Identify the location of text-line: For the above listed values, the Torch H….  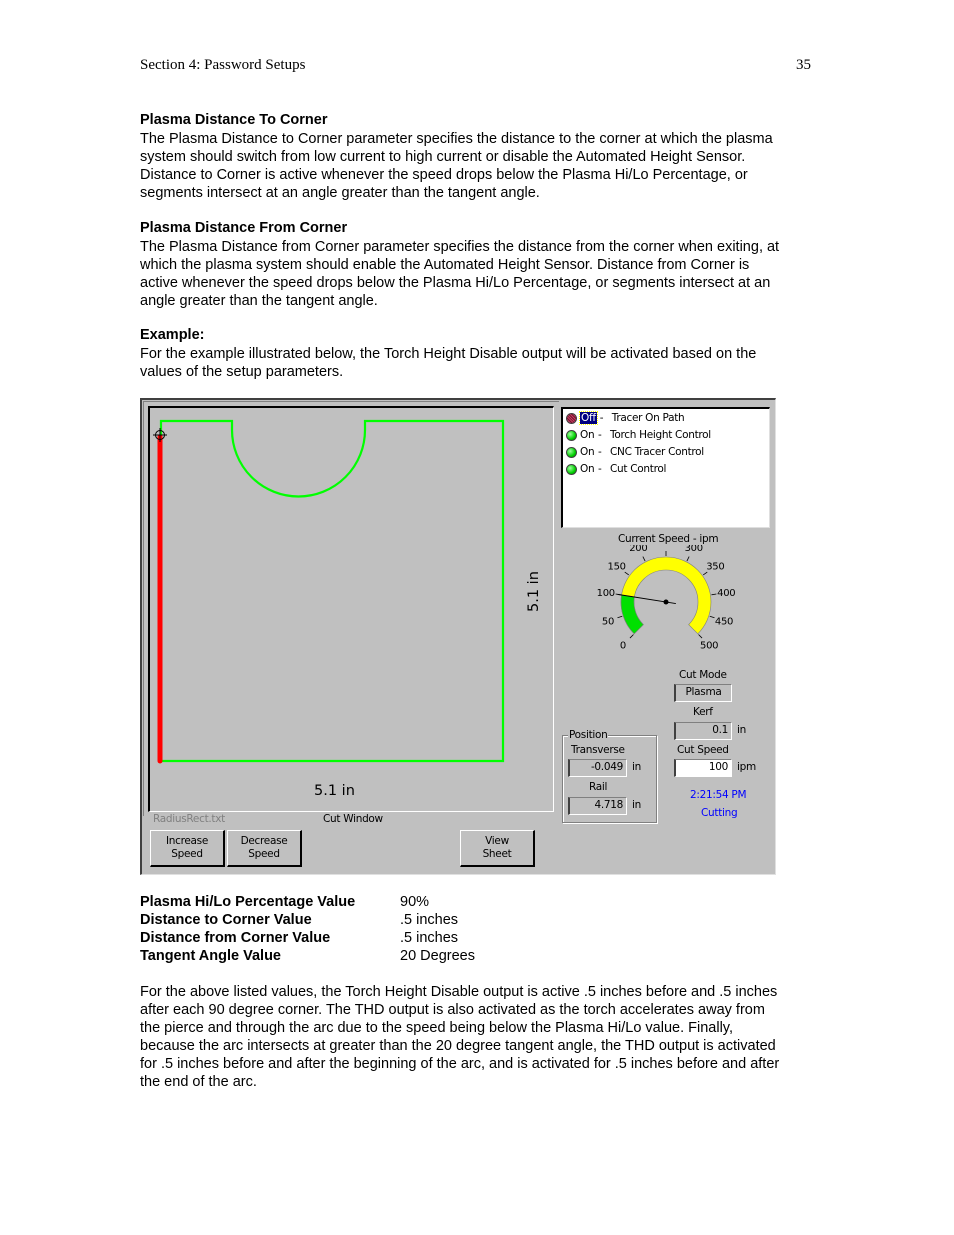
(459, 992).